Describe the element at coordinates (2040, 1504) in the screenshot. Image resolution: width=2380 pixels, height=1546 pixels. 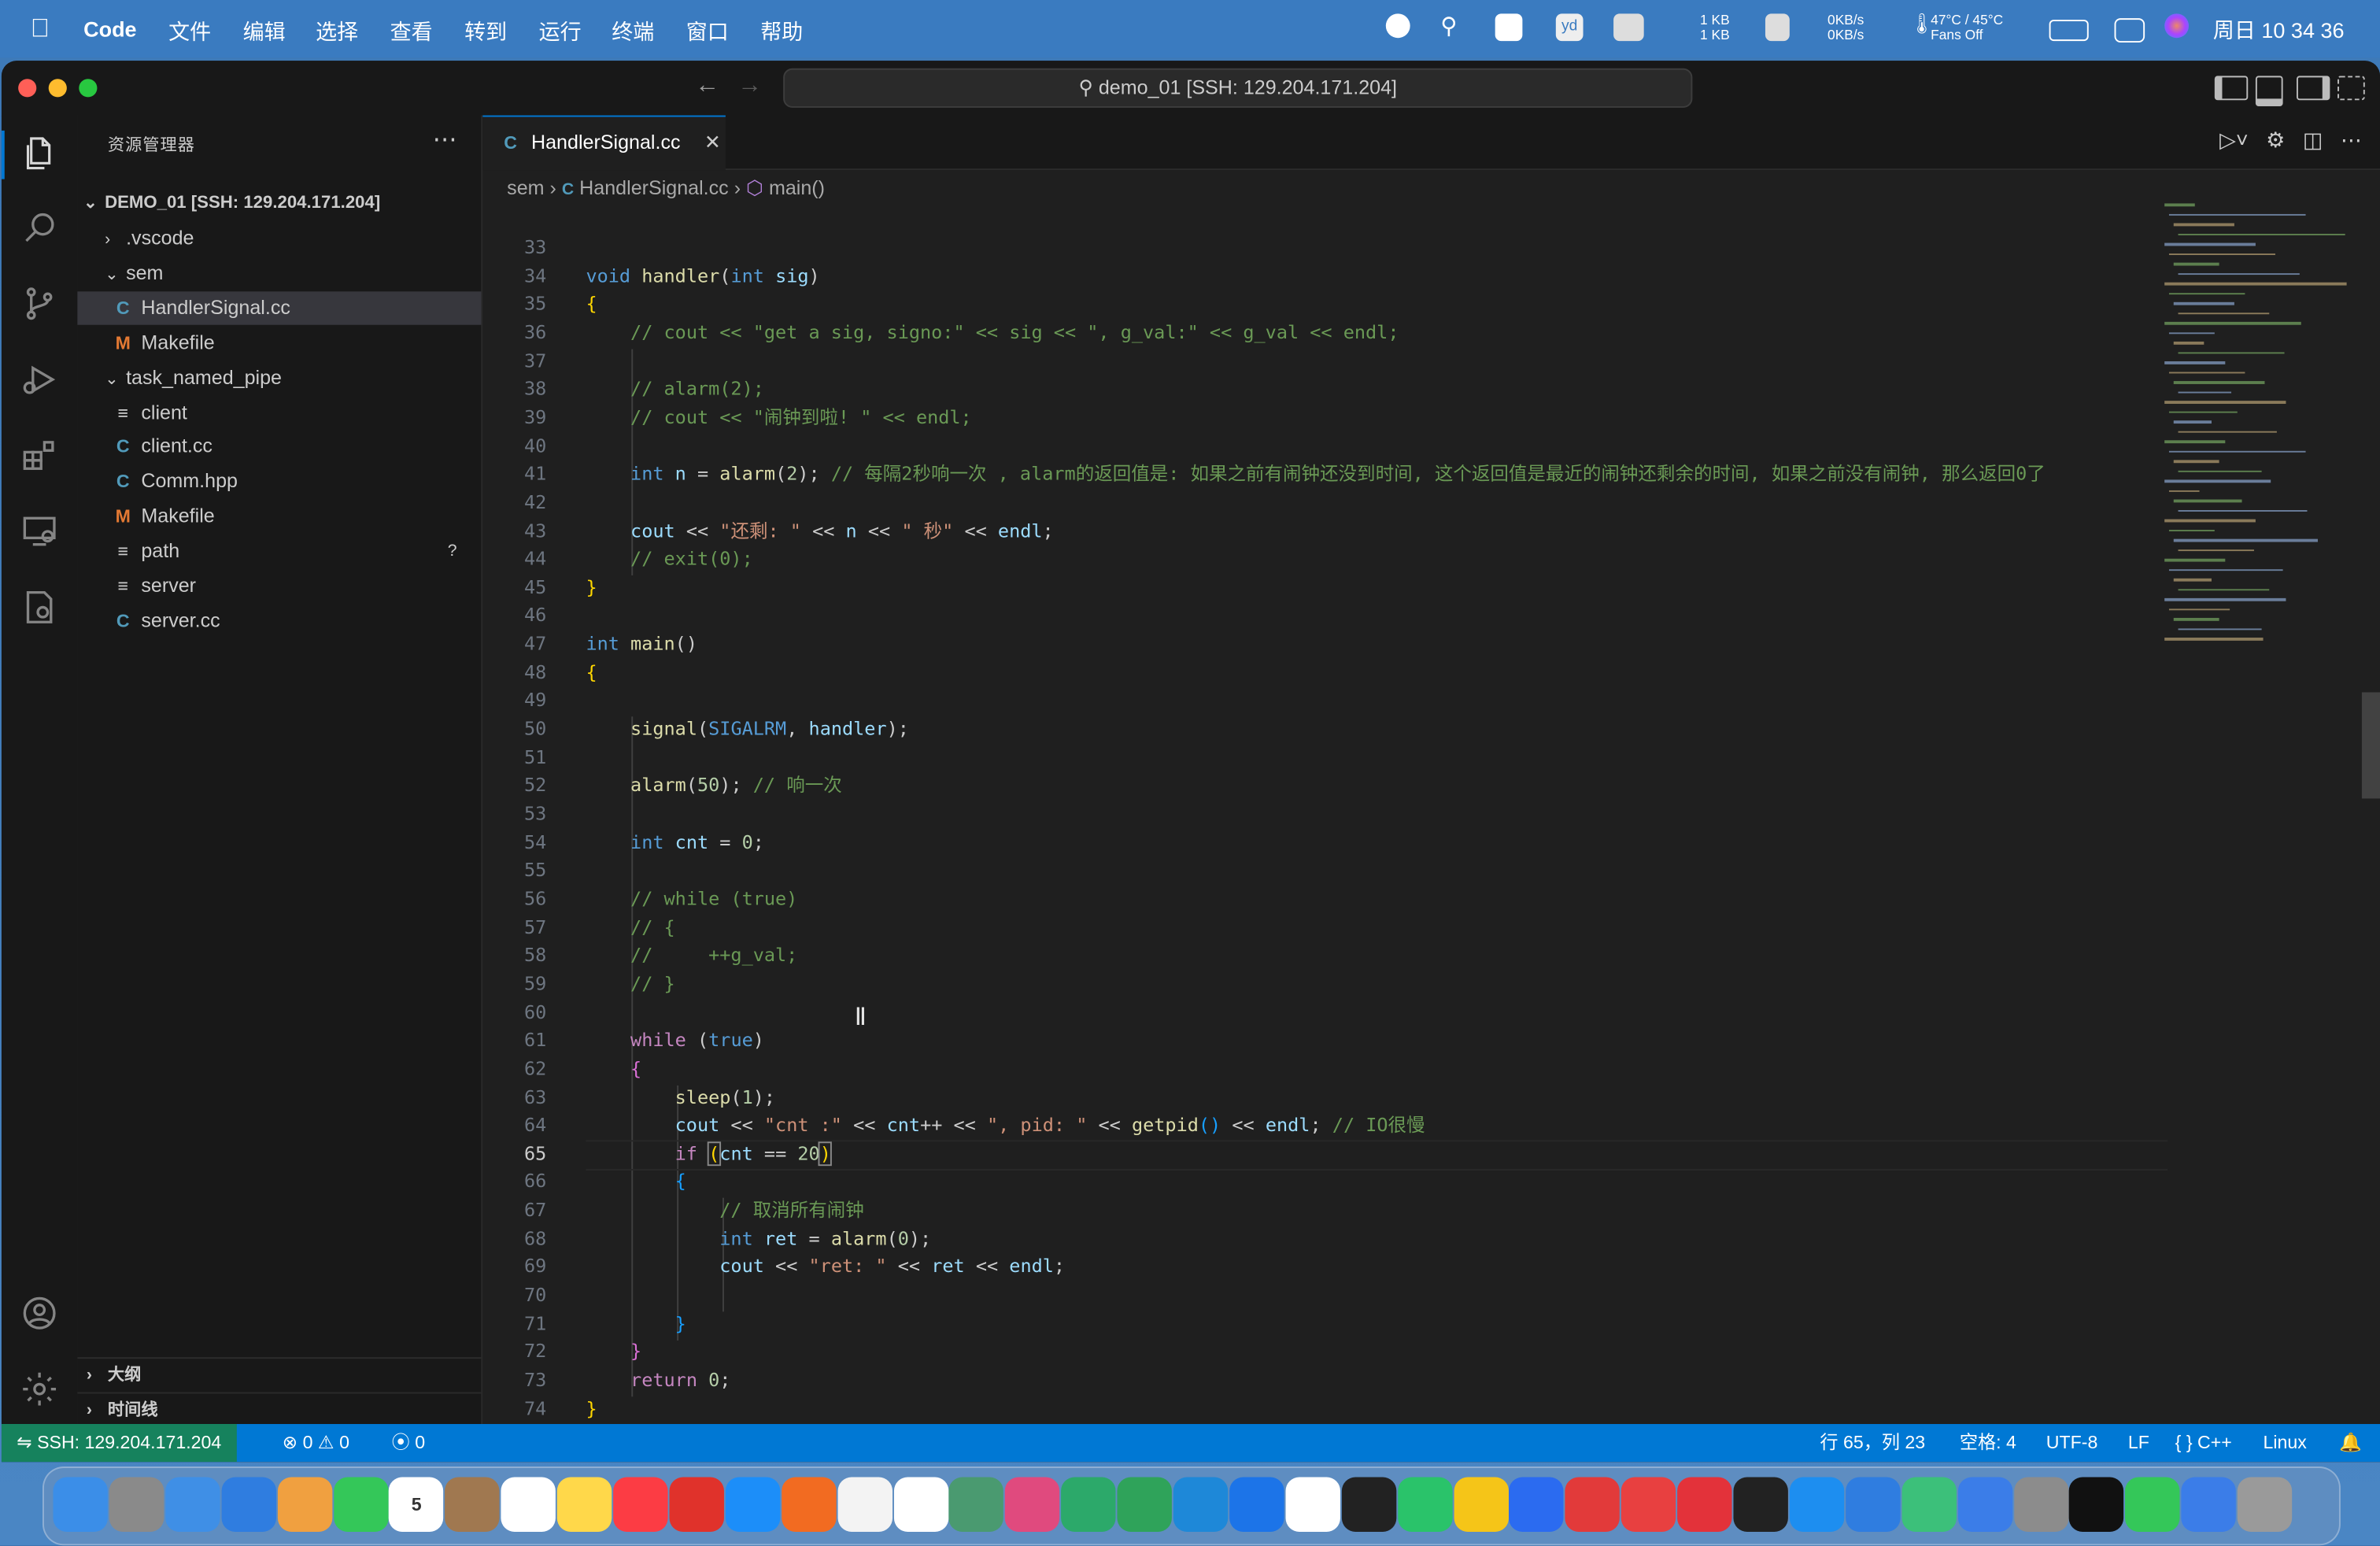
I see `dock-settings-icon` at that location.